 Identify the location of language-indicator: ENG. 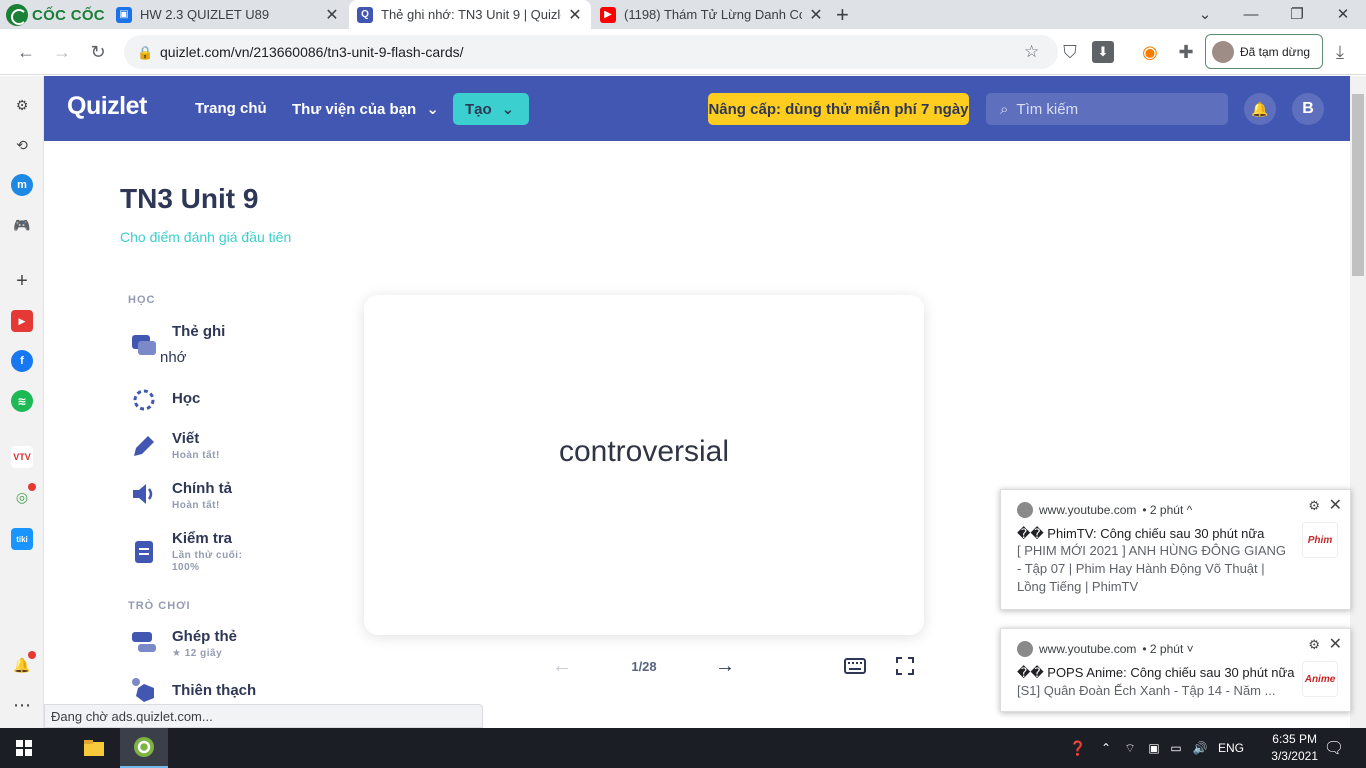
(1231, 748).